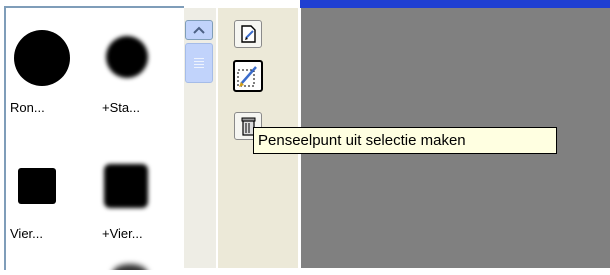  What do you see at coordinates (130, 267) in the screenshot?
I see `next-brush-preview` at bounding box center [130, 267].